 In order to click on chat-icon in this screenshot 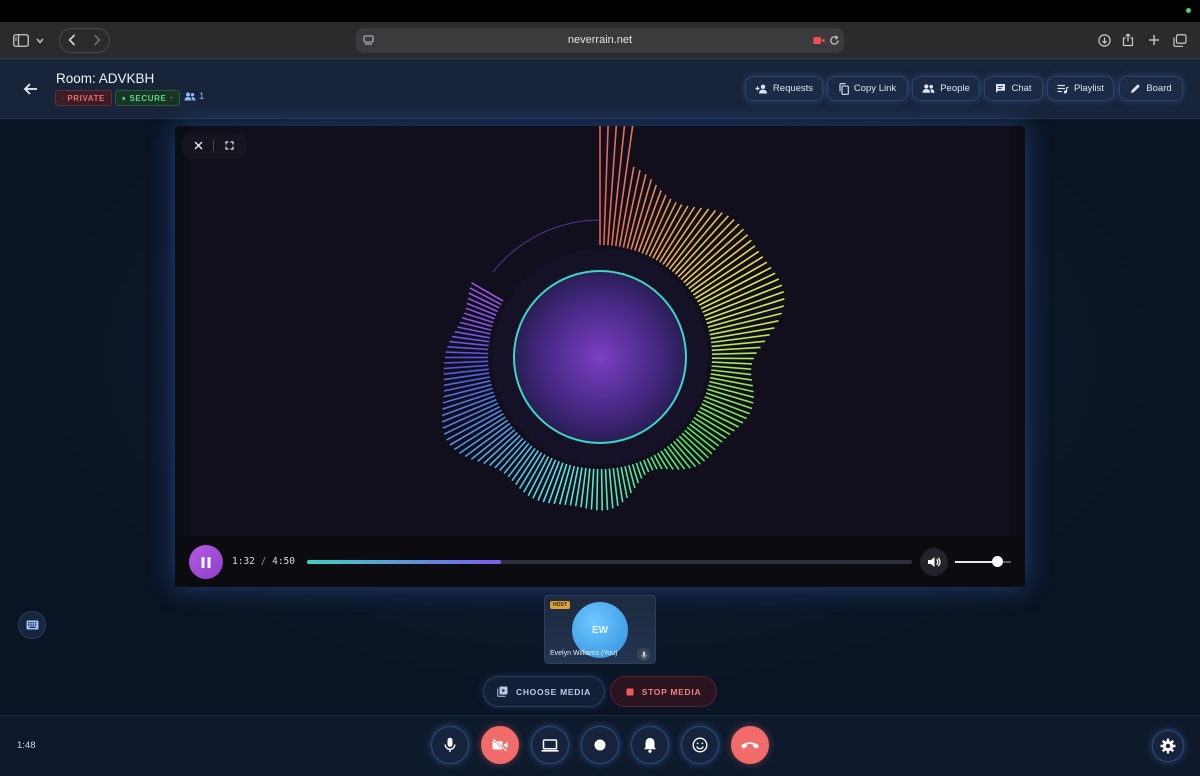, I will do `click(1001, 88)`.